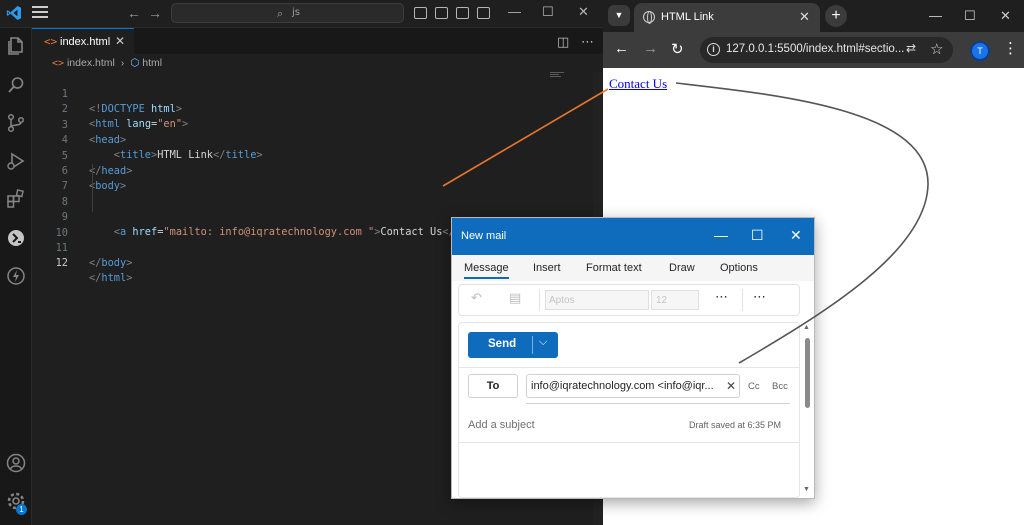 The width and height of the screenshot is (1024, 525). What do you see at coordinates (16, 46) in the screenshot?
I see `explorer-icon` at bounding box center [16, 46].